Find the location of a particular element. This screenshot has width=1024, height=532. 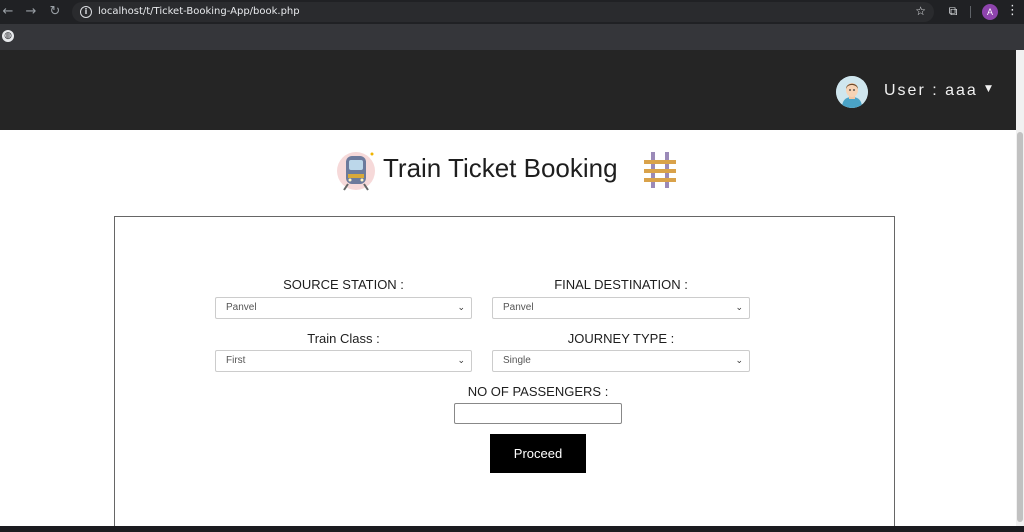

taskbar-strip is located at coordinates (512, 529).